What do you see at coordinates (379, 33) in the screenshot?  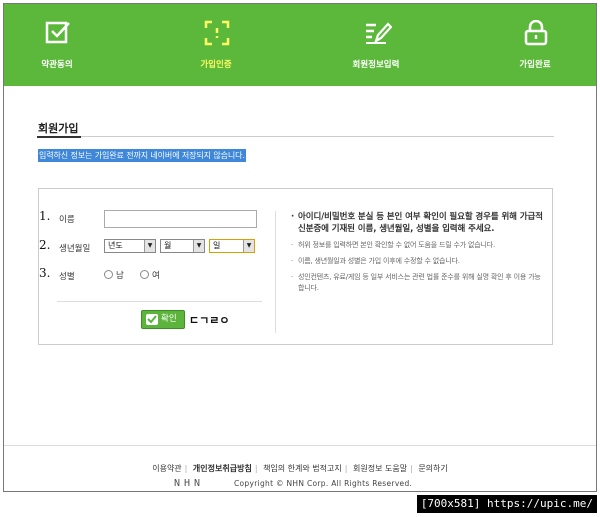 I see `pen-write-icon` at bounding box center [379, 33].